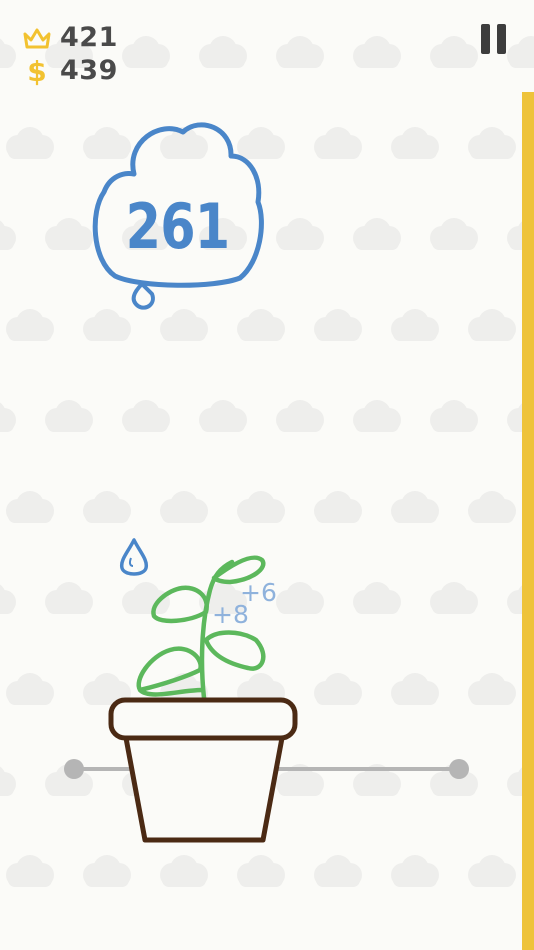 Image resolution: width=534 pixels, height=950 pixels. Describe the element at coordinates (230, 614) in the screenshot. I see `floating-points-plus8: +8` at that location.